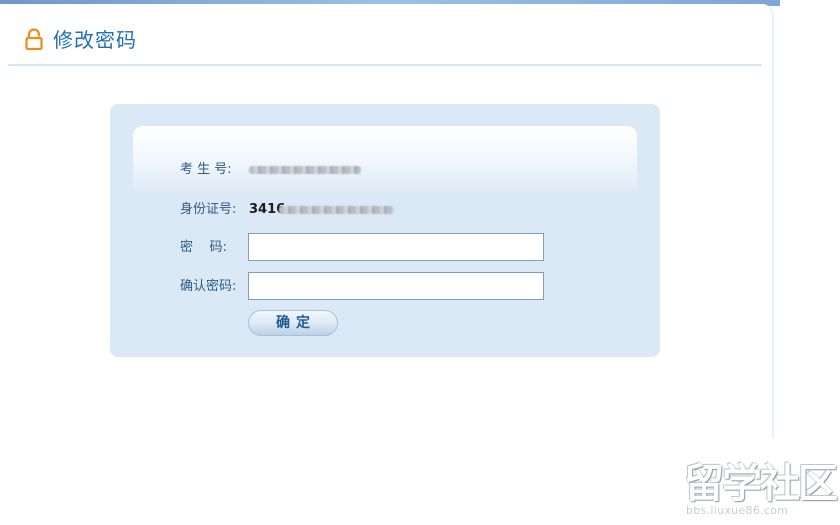  What do you see at coordinates (396, 247) in the screenshot?
I see `password-input` at bounding box center [396, 247].